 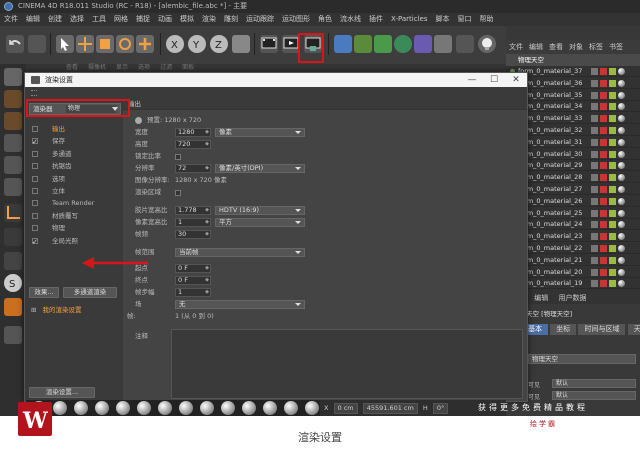 I want to click on camera-icon, so click(x=465, y=44).